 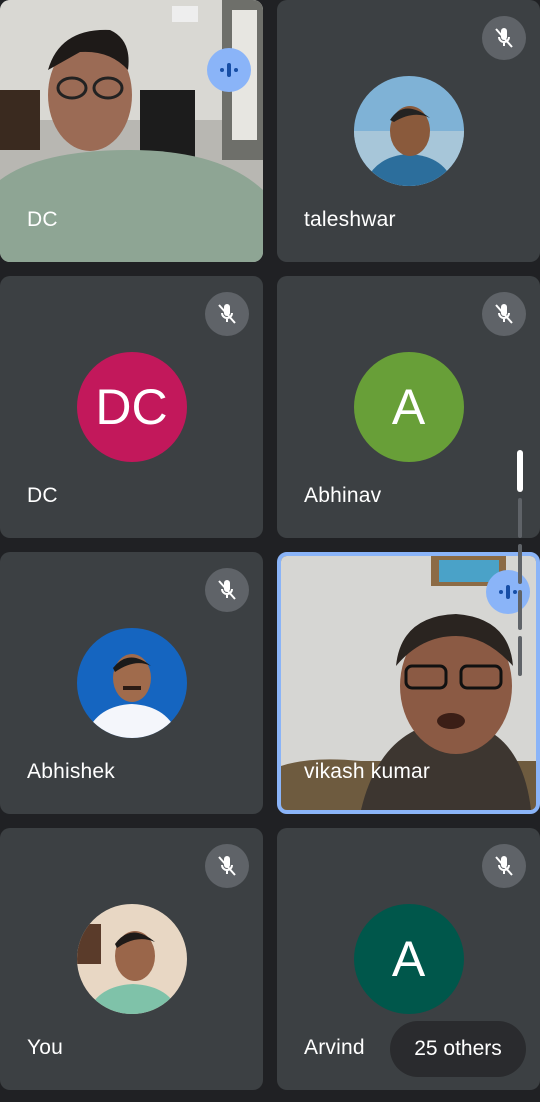 I want to click on participant-tile-dc: DC DC, so click(x=131, y=407).